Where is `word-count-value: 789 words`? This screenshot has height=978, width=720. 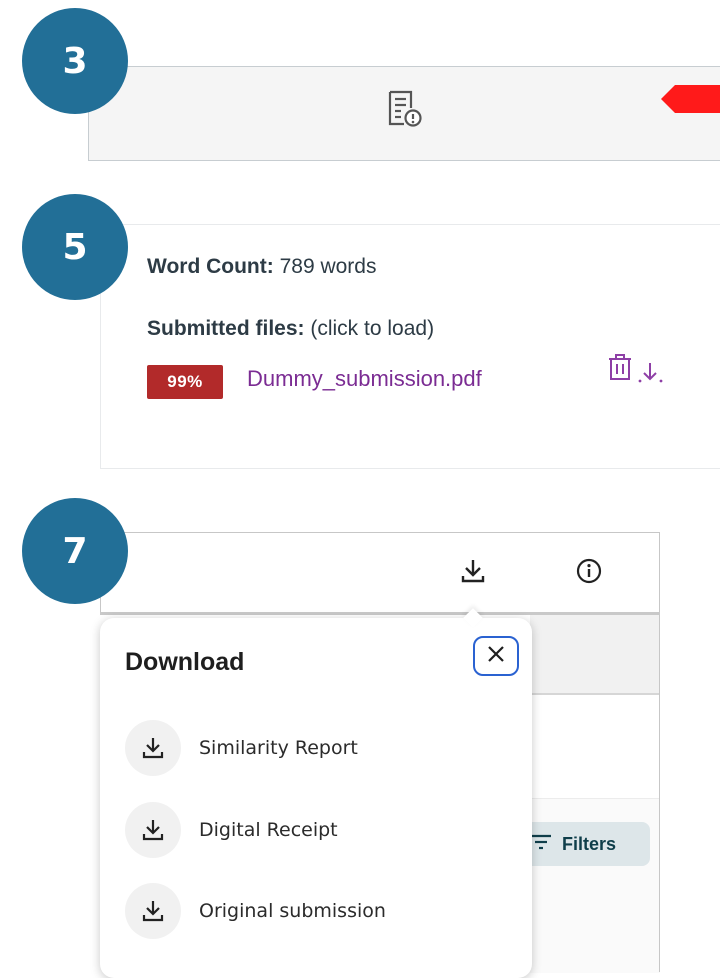
word-count-value: 789 words is located at coordinates (328, 266).